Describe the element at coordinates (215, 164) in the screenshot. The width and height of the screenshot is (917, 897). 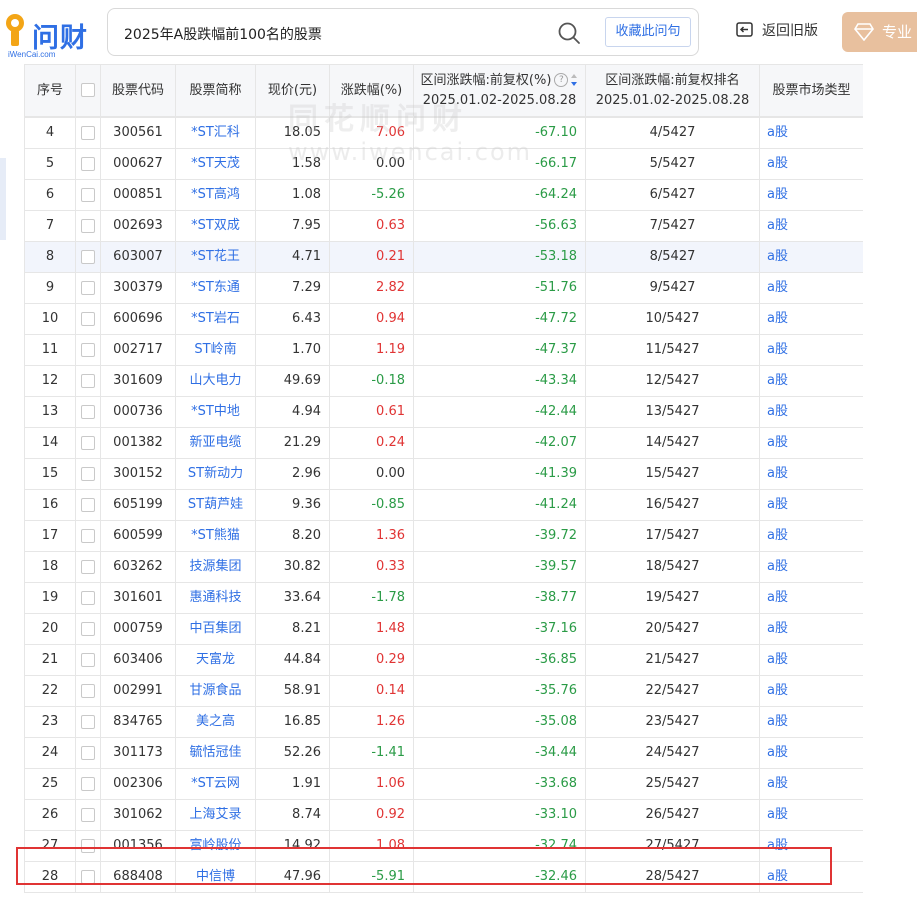
I see `cell-stock-name-link: *ST天茂` at that location.